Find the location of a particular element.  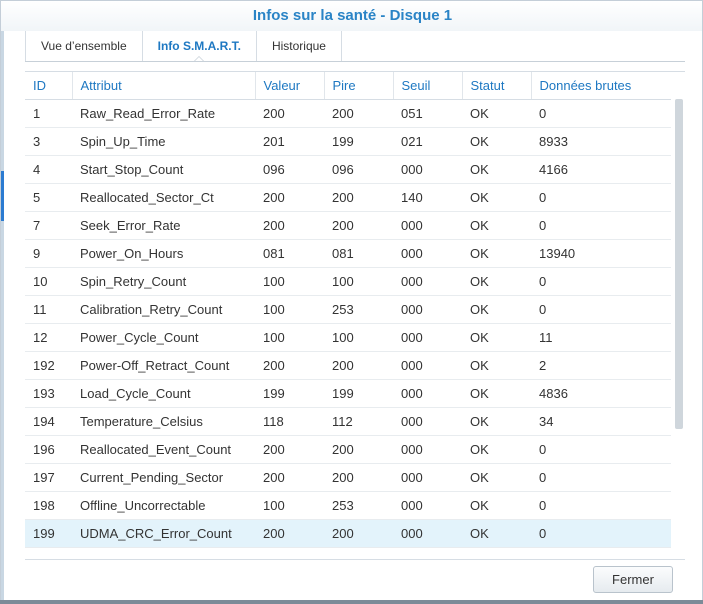

tab-overview: Vue d’ensemble is located at coordinates (84, 46).